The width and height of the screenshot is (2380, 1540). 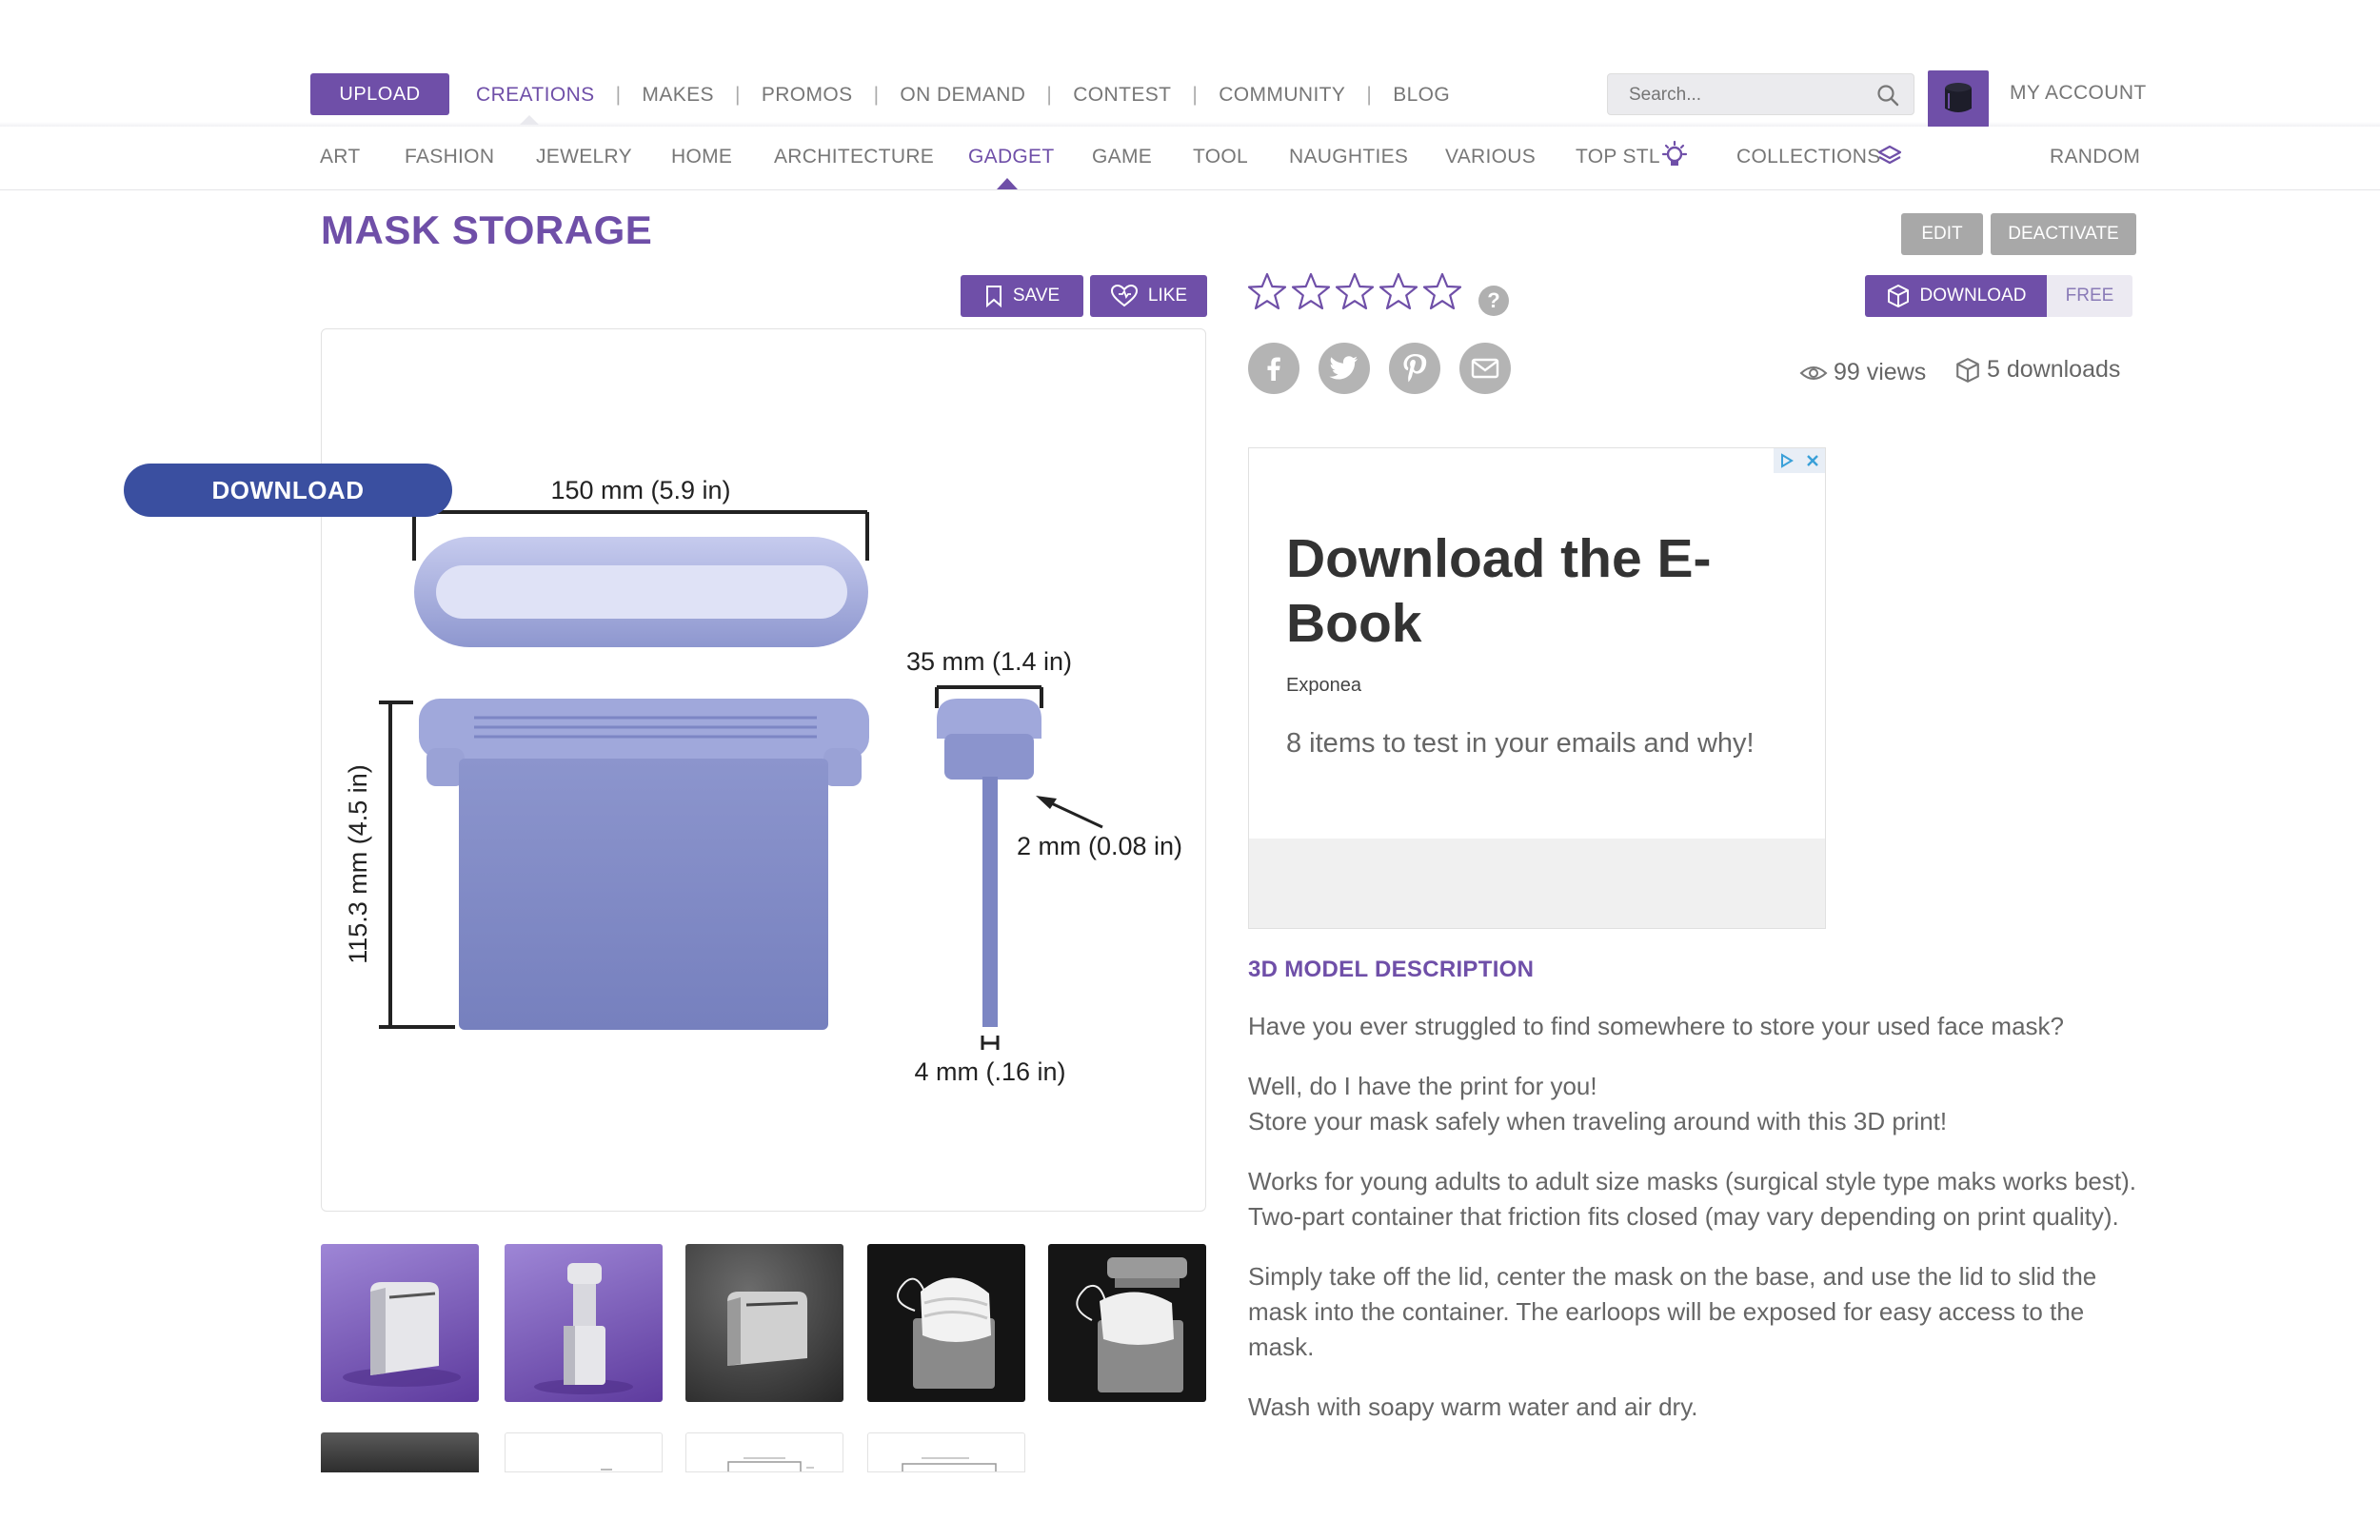 I want to click on ad-choices, so click(x=1799, y=460).